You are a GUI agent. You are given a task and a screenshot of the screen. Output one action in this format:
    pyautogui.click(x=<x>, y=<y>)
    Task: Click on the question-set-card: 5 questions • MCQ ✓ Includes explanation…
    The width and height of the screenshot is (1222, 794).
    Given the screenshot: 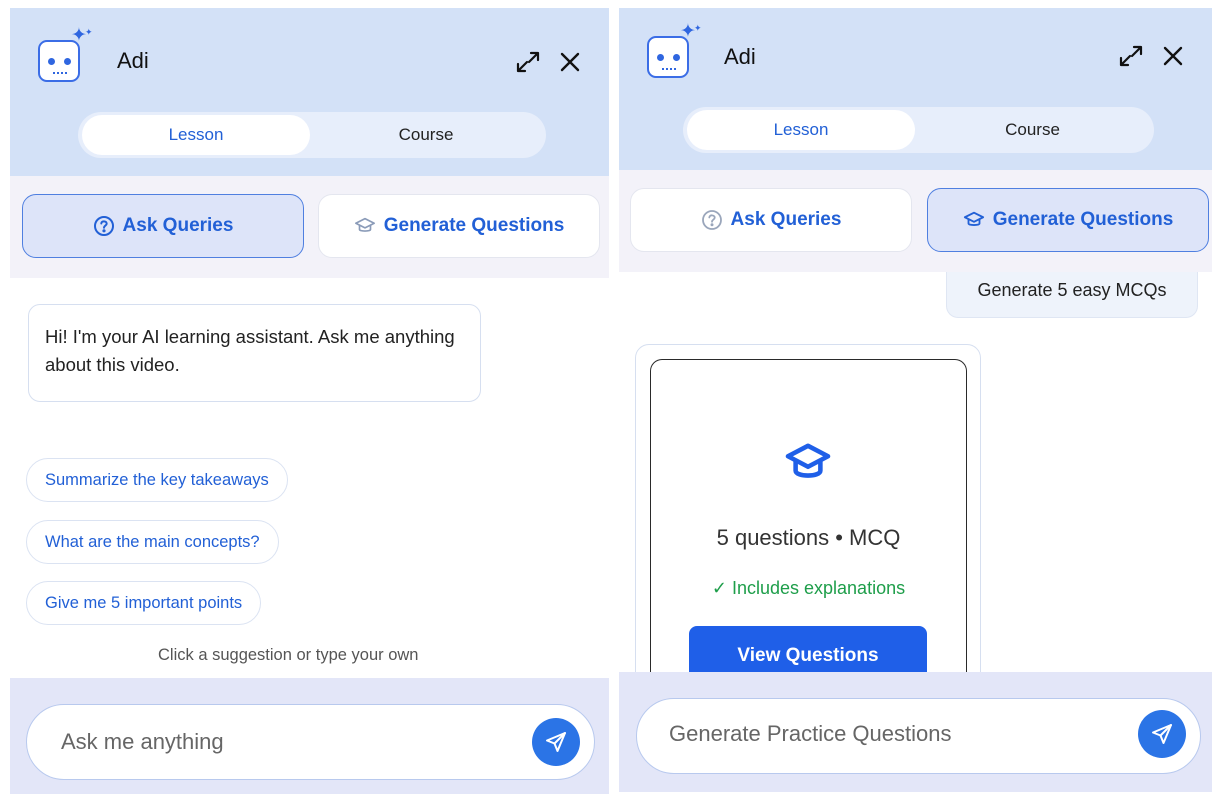 What is the action you would take?
    pyautogui.click(x=808, y=532)
    